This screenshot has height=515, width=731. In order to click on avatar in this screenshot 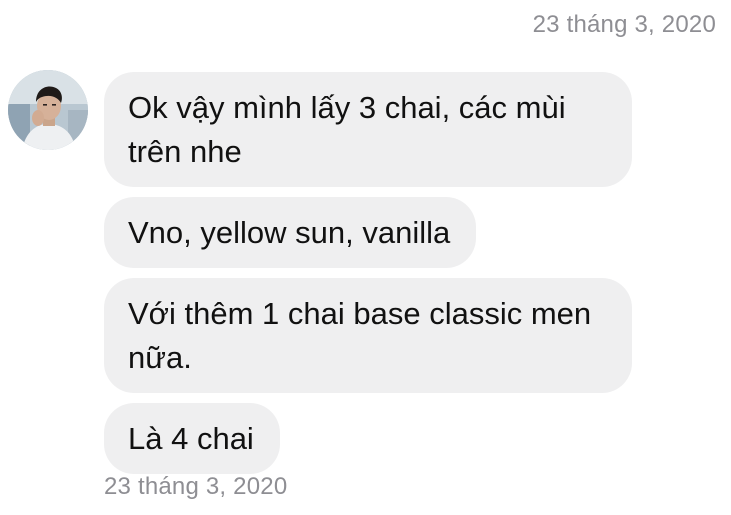, I will do `click(48, 110)`.